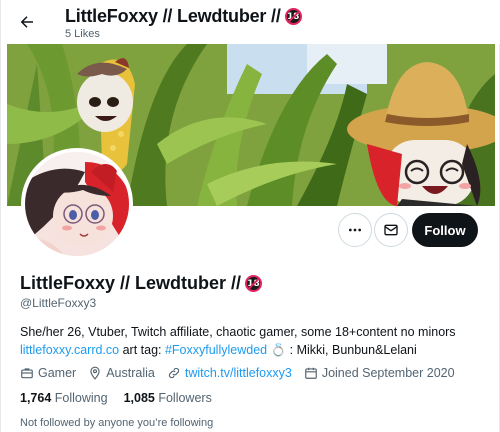  Describe the element at coordinates (185, 398) in the screenshot. I see `followers-label: Followers` at that location.